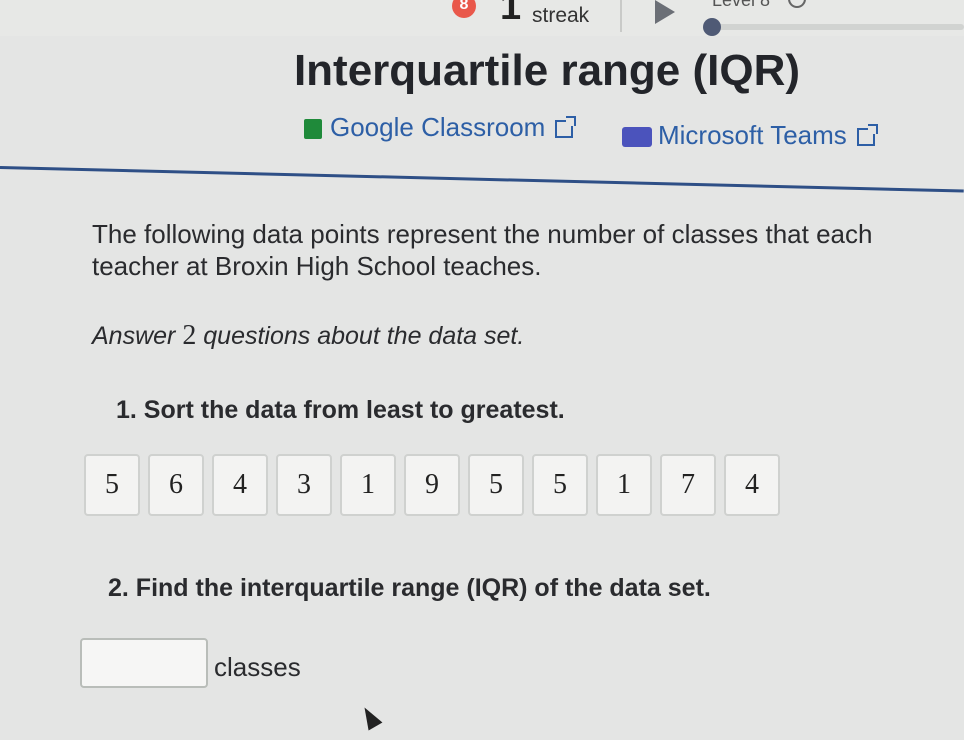  What do you see at coordinates (144, 663) in the screenshot?
I see `iqr-answer-input` at bounding box center [144, 663].